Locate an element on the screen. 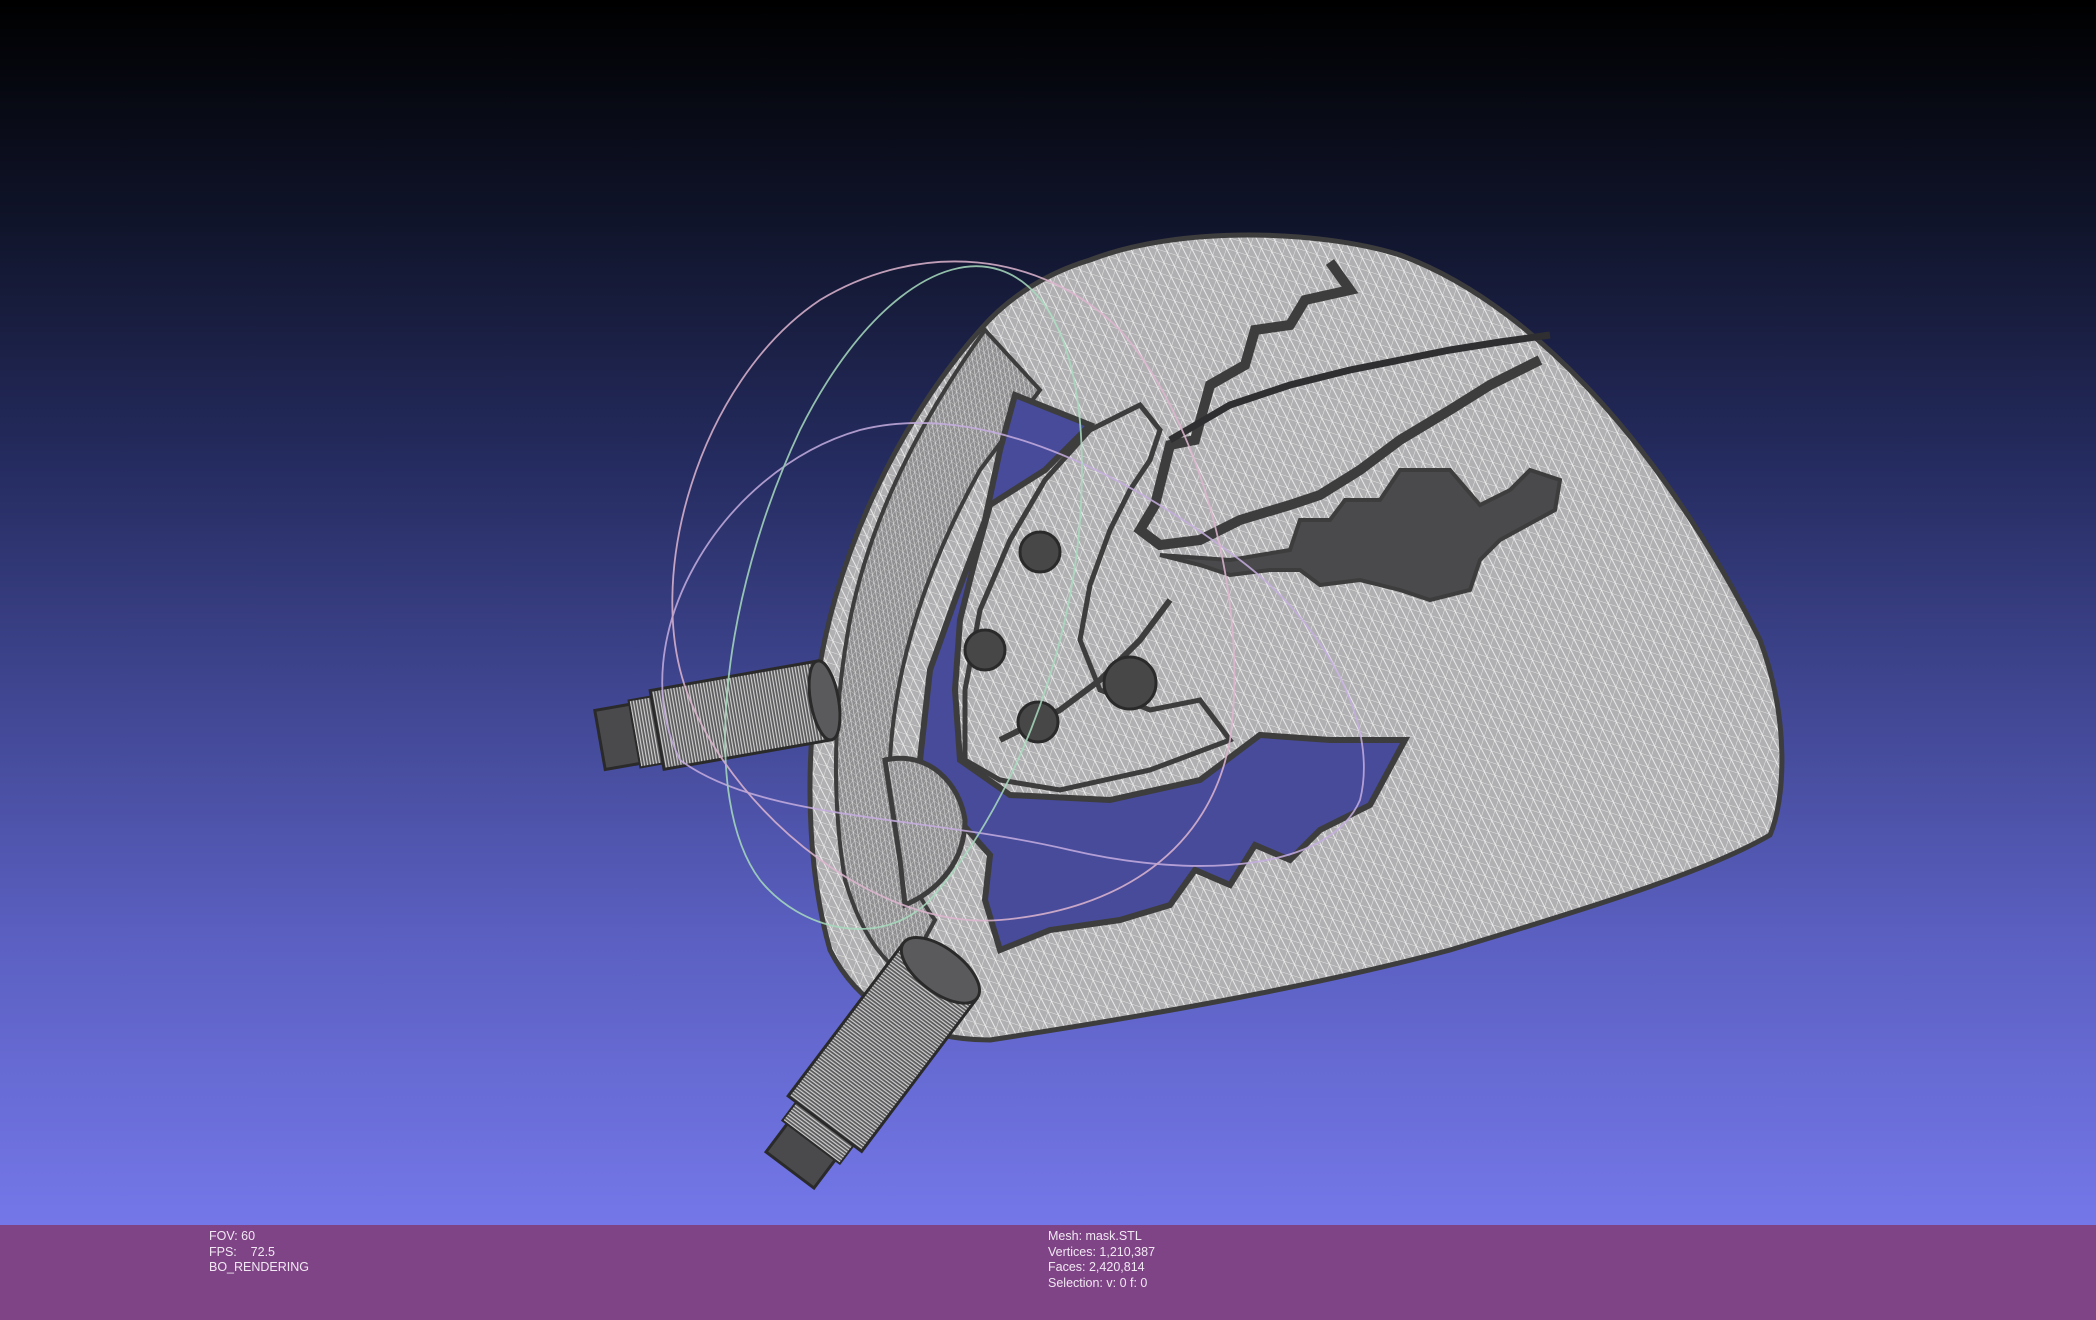 The width and height of the screenshot is (2096, 1320). faces-label: Faces: 2,420,814 is located at coordinates (1096, 1267).